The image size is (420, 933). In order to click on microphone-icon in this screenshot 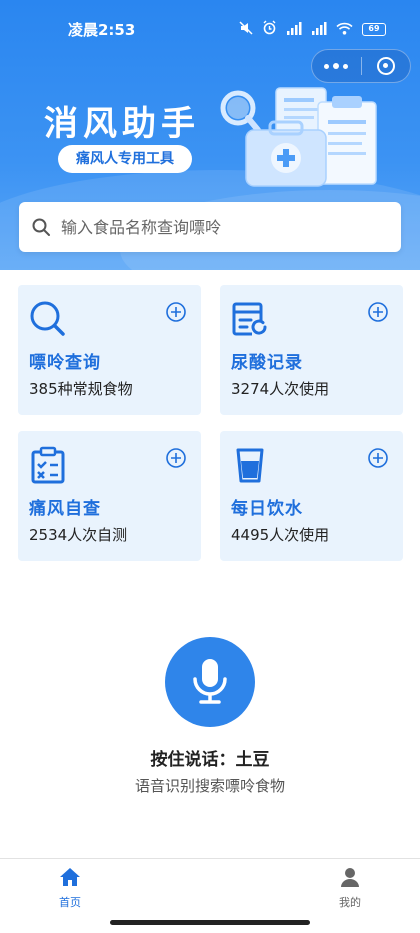, I will do `click(210, 681)`.